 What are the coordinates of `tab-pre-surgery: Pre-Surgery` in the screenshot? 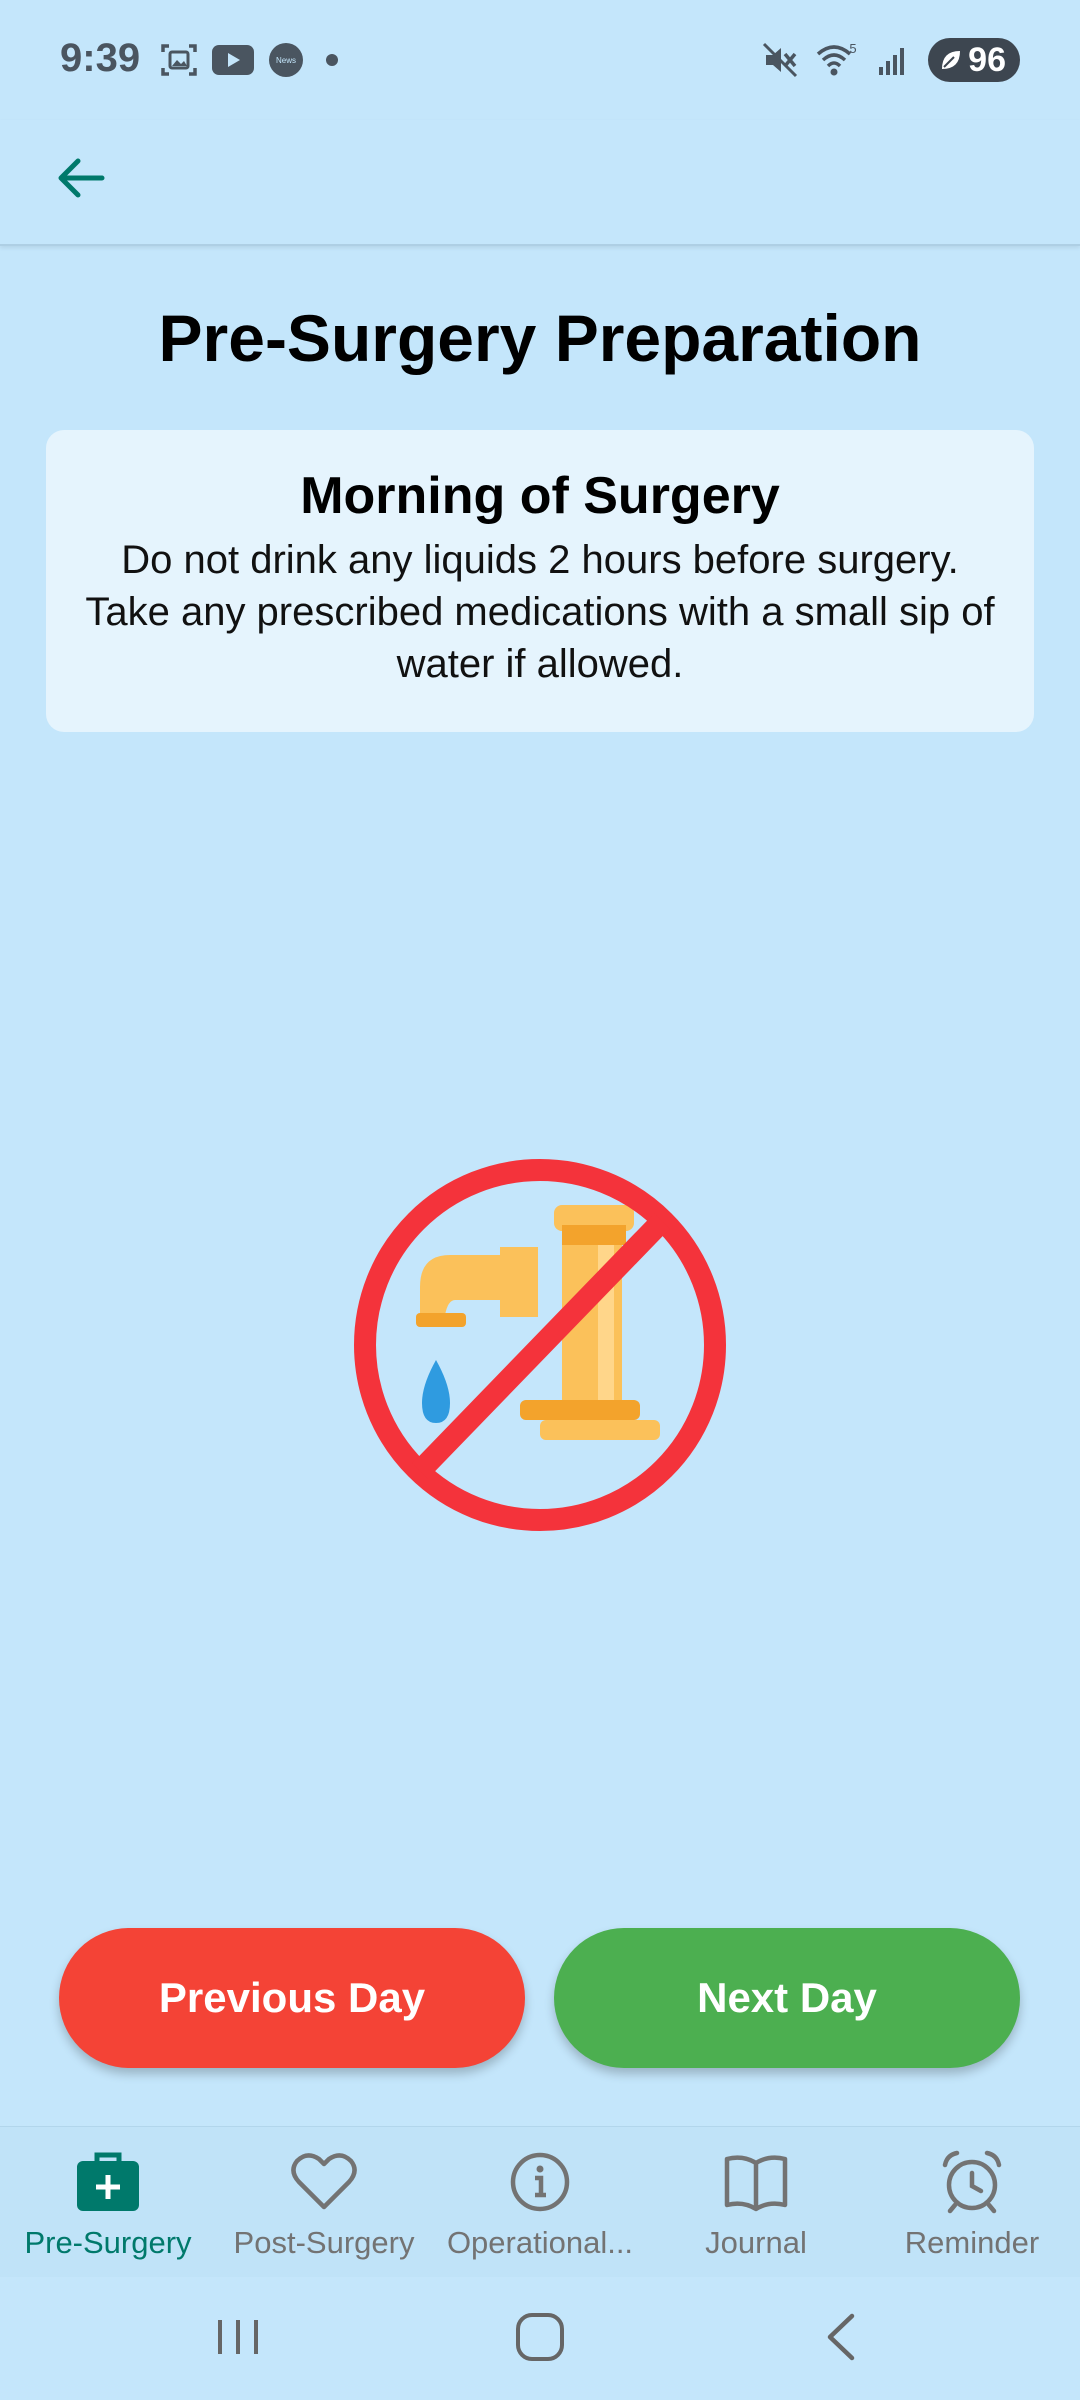 It's located at (108, 2202).